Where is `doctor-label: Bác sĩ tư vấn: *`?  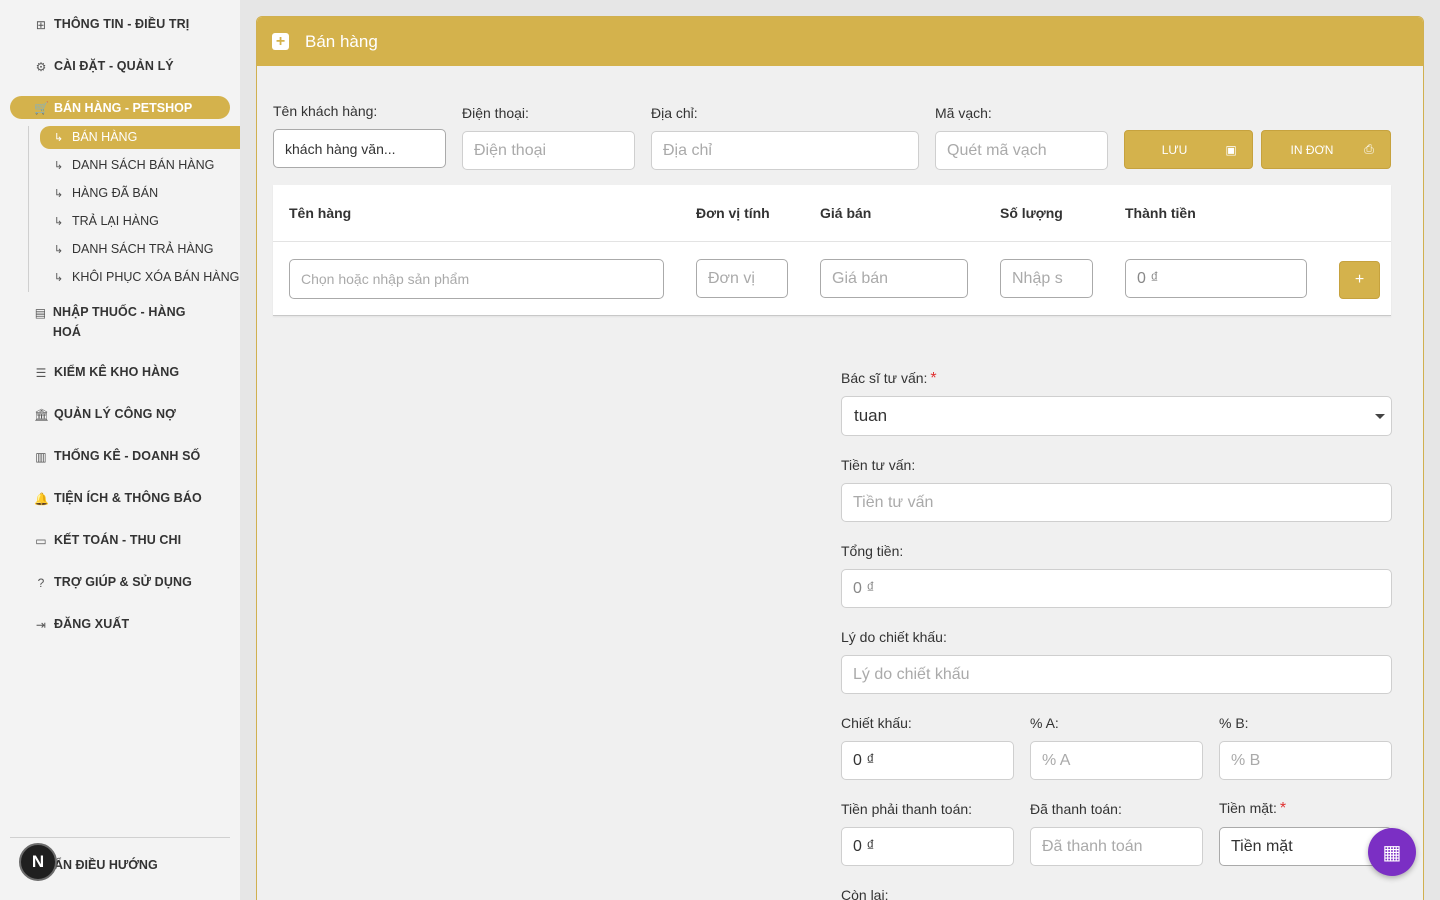 doctor-label: Bác sĩ tư vấn: * is located at coordinates (889, 379).